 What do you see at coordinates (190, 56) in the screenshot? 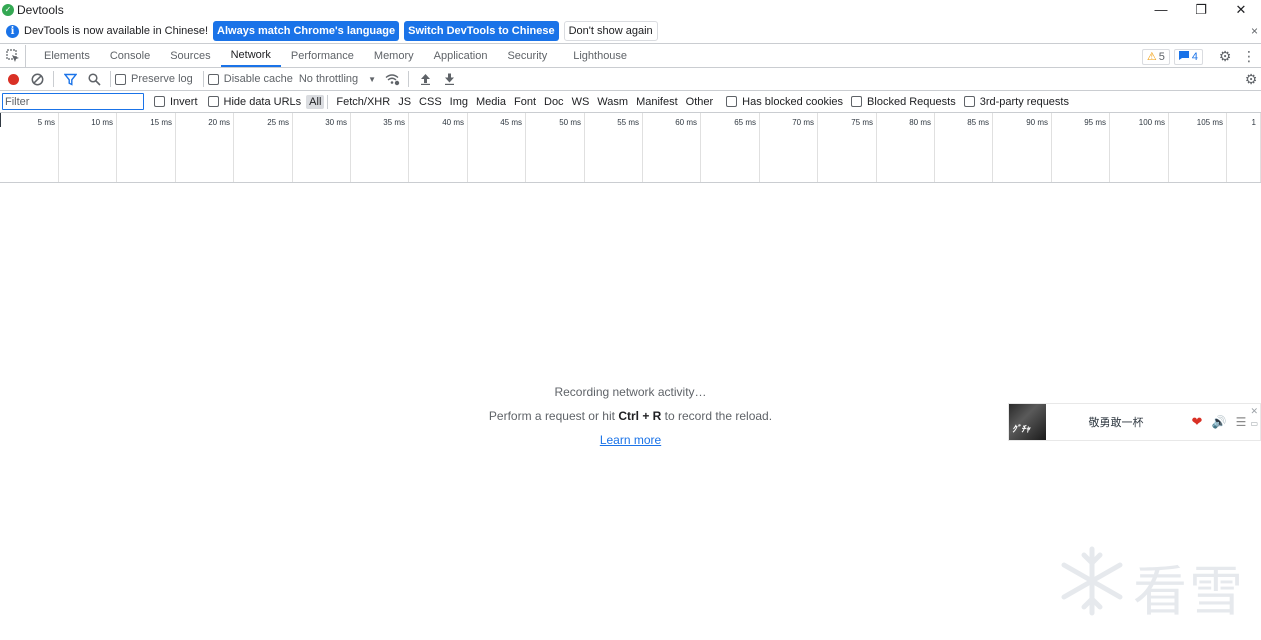
I see `tab-sources: Sources` at bounding box center [190, 56].